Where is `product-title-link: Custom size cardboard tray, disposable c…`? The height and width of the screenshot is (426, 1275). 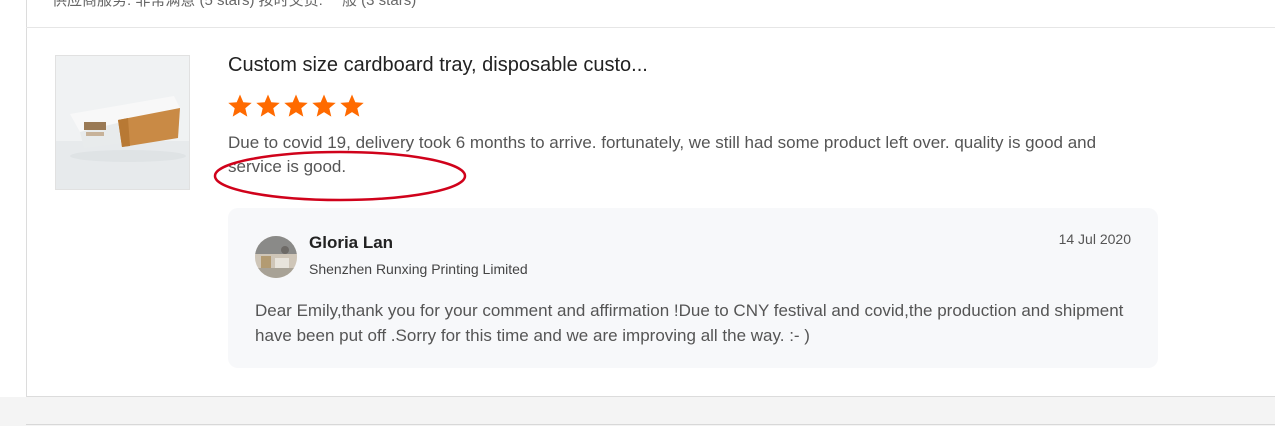 product-title-link: Custom size cardboard tray, disposable c… is located at coordinates (438, 65).